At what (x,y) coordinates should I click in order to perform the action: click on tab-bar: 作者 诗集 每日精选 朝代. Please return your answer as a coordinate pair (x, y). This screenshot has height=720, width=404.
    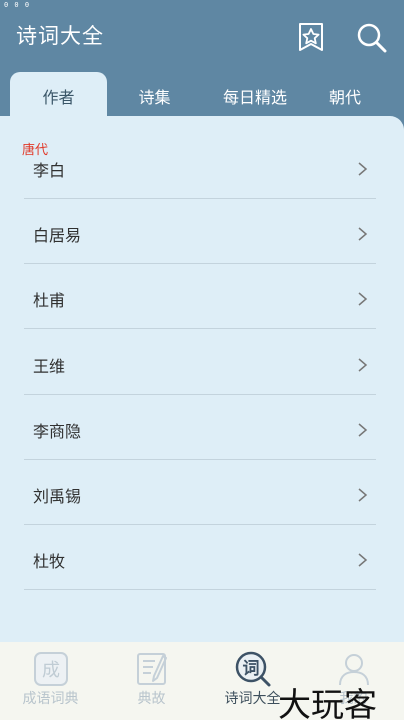
    Looking at the image, I should click on (202, 96).